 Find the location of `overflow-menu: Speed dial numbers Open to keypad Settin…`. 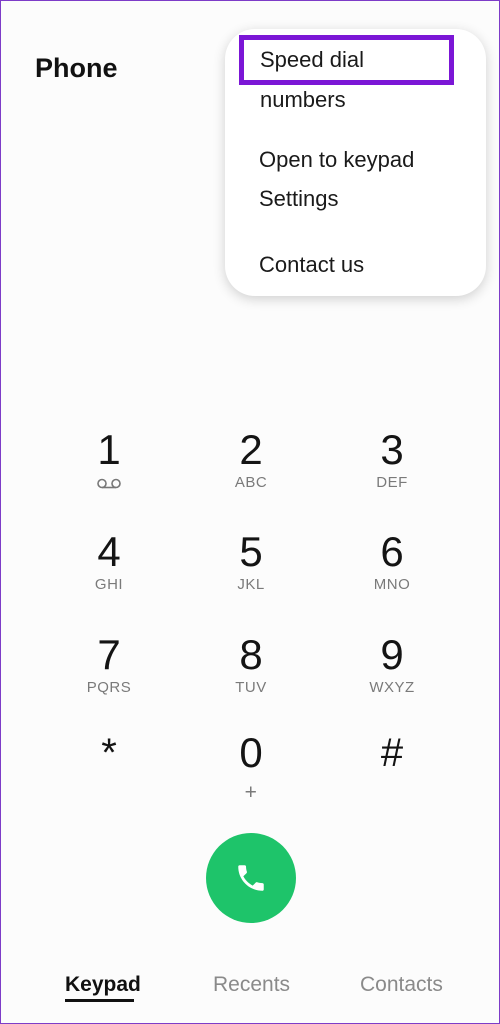

overflow-menu: Speed dial numbers Open to keypad Settin… is located at coordinates (355, 162).